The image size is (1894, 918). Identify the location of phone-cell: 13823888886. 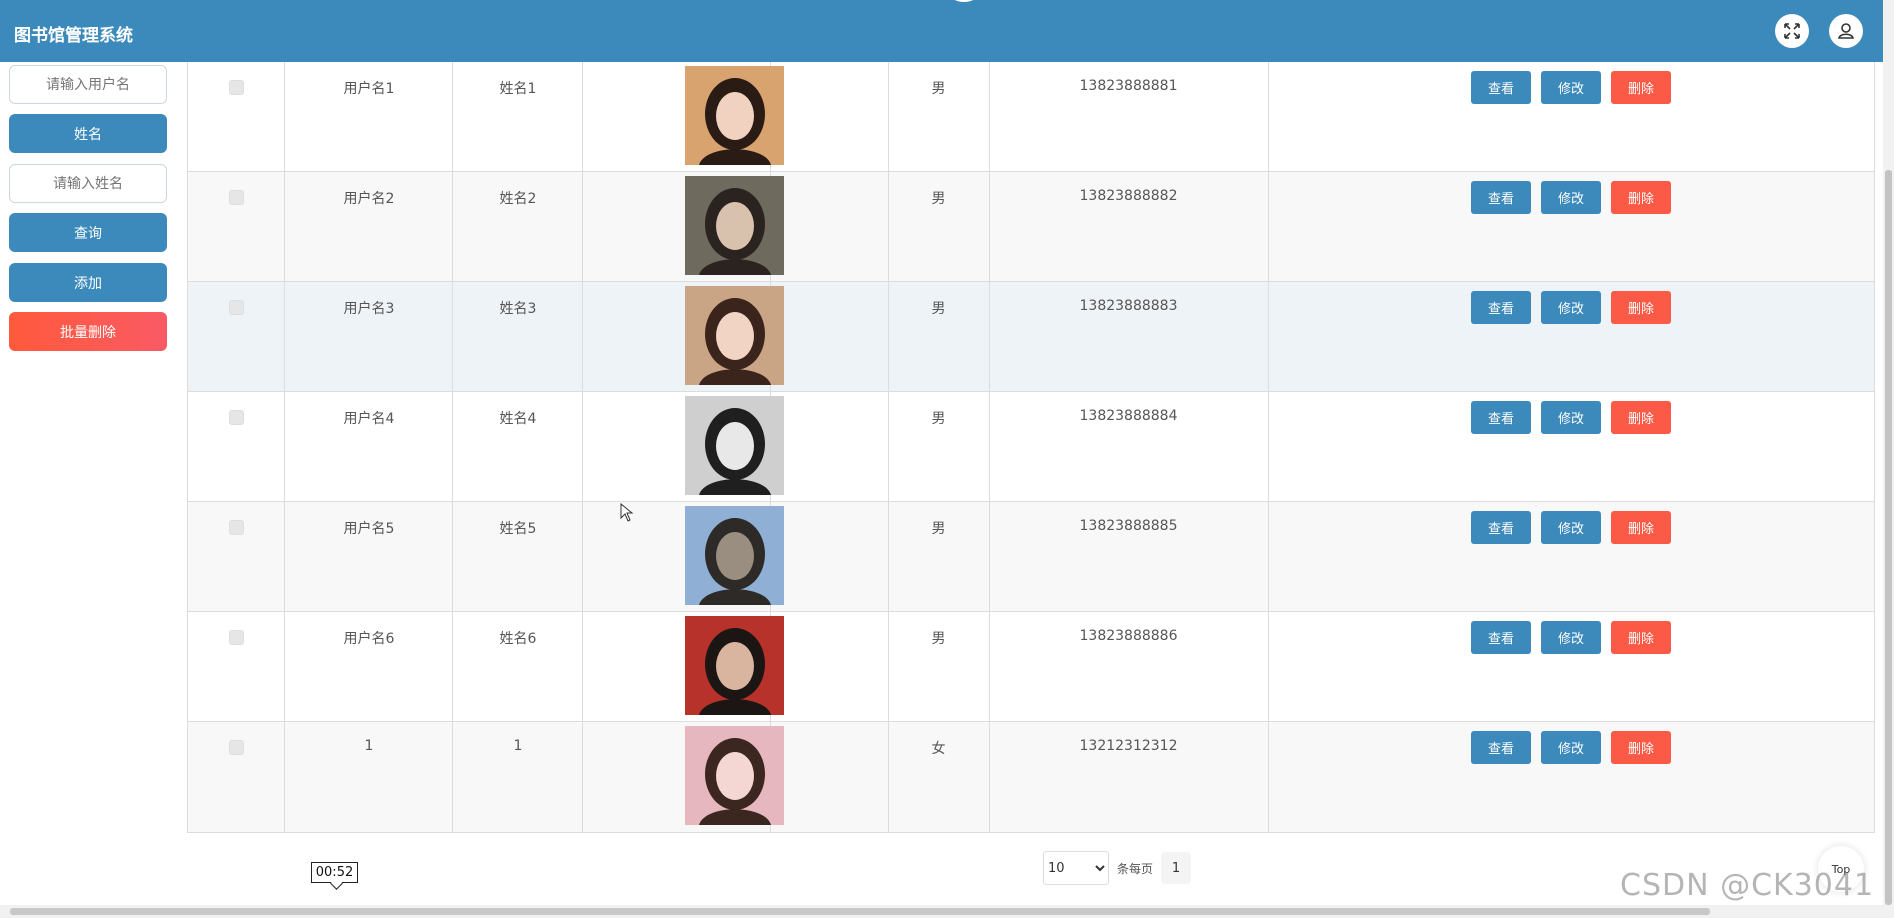
(1128, 636).